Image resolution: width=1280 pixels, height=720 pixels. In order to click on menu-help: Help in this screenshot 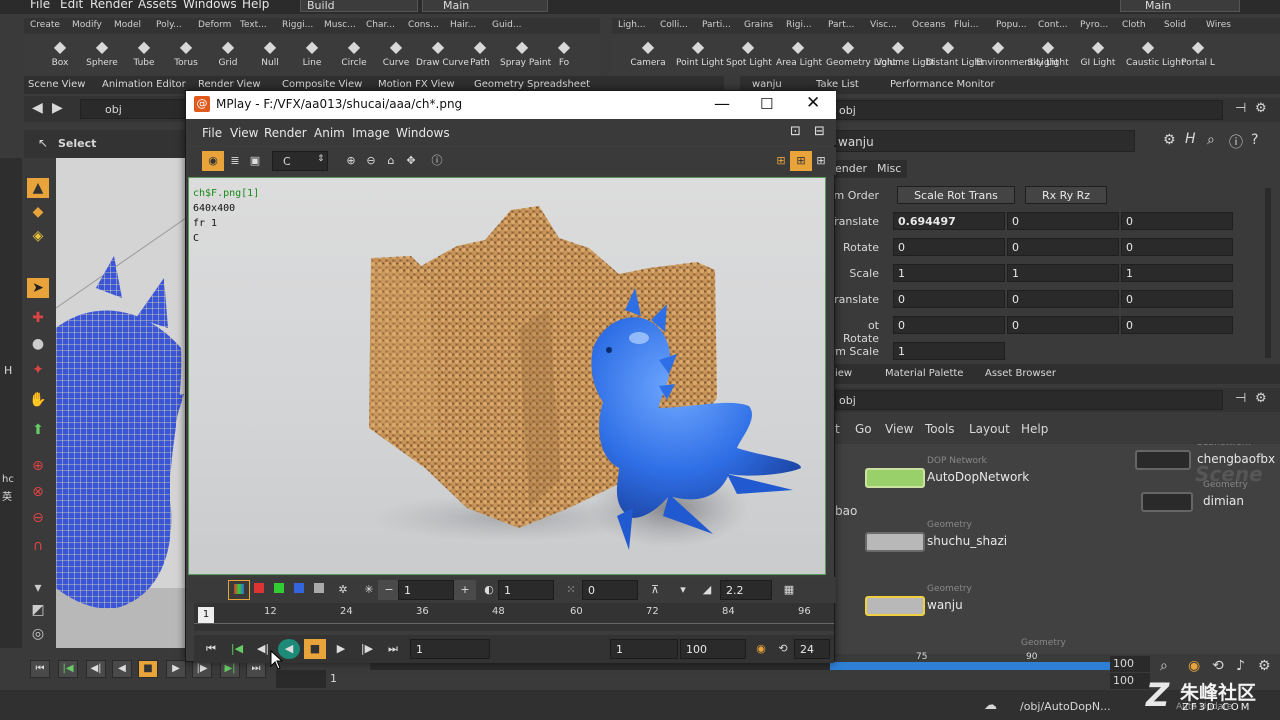, I will do `click(255, 5)`.